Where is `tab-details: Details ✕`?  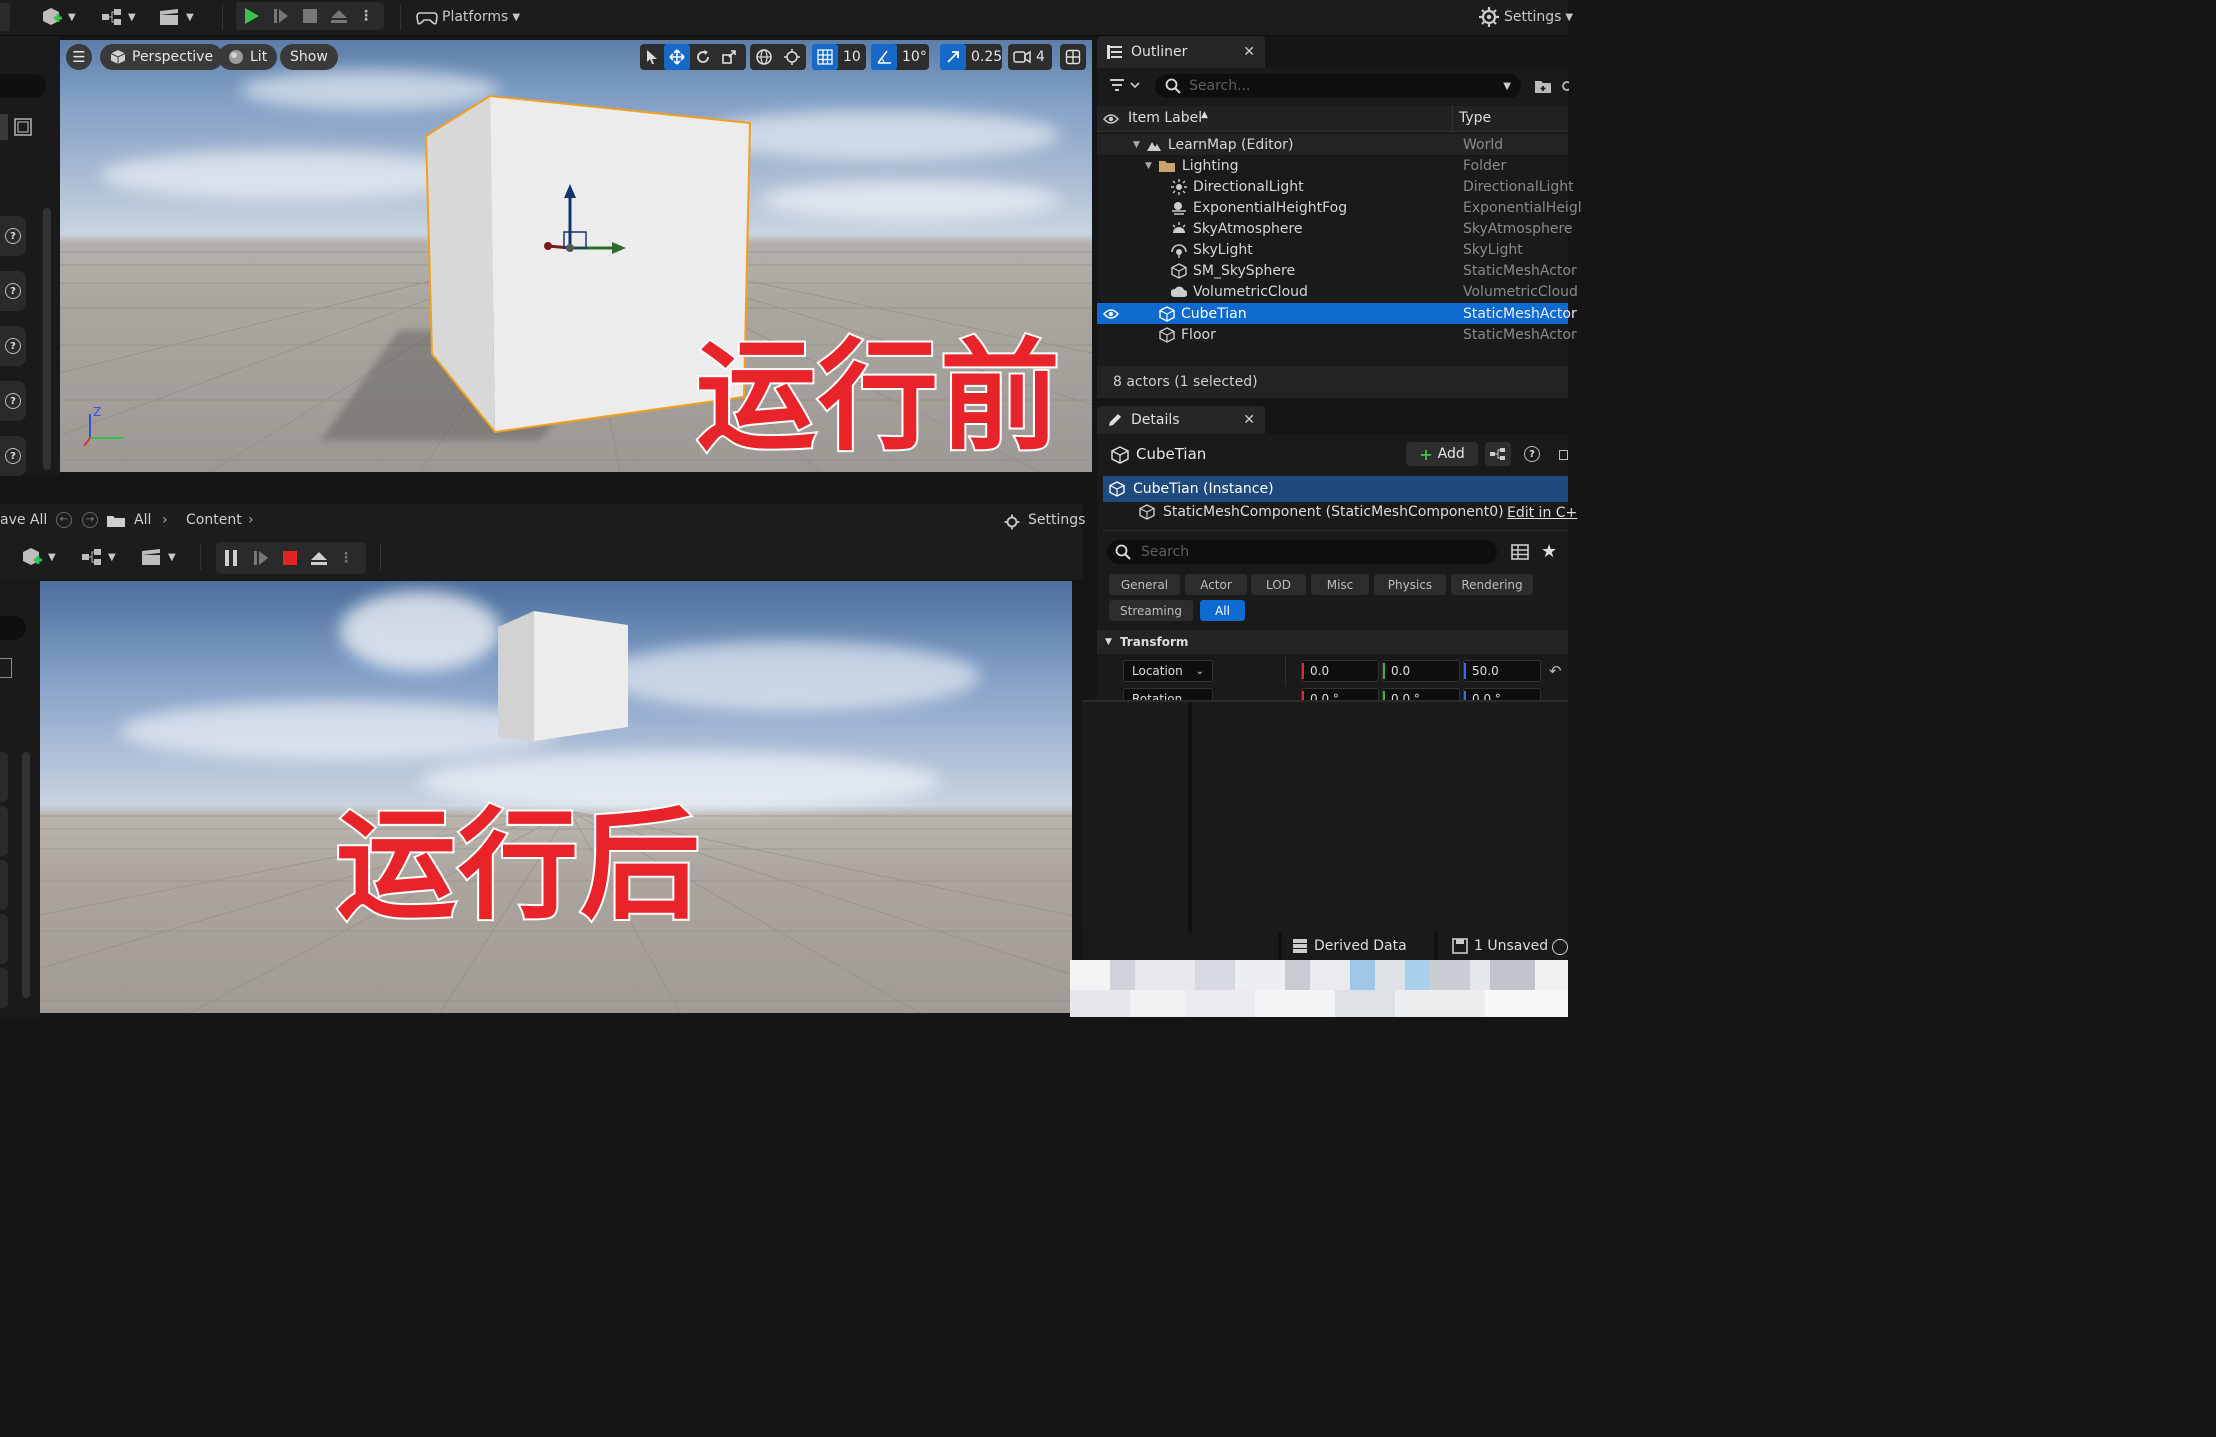
tab-details: Details ✕ is located at coordinates (1181, 420).